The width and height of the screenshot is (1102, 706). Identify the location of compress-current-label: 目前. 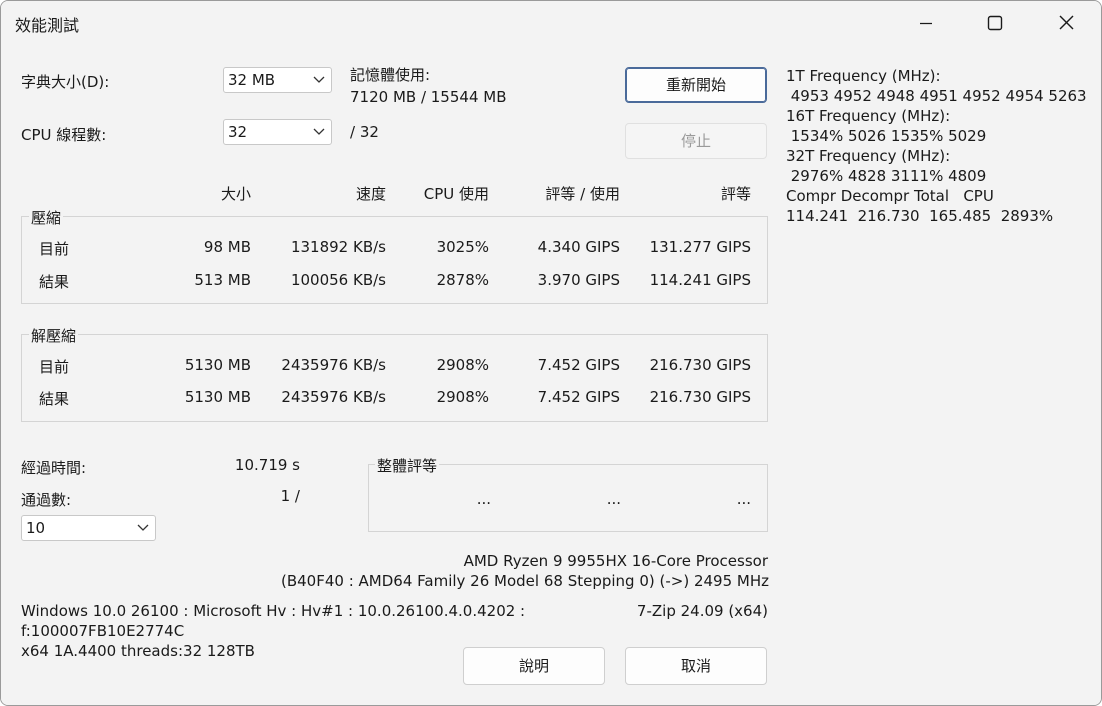
(54, 249).